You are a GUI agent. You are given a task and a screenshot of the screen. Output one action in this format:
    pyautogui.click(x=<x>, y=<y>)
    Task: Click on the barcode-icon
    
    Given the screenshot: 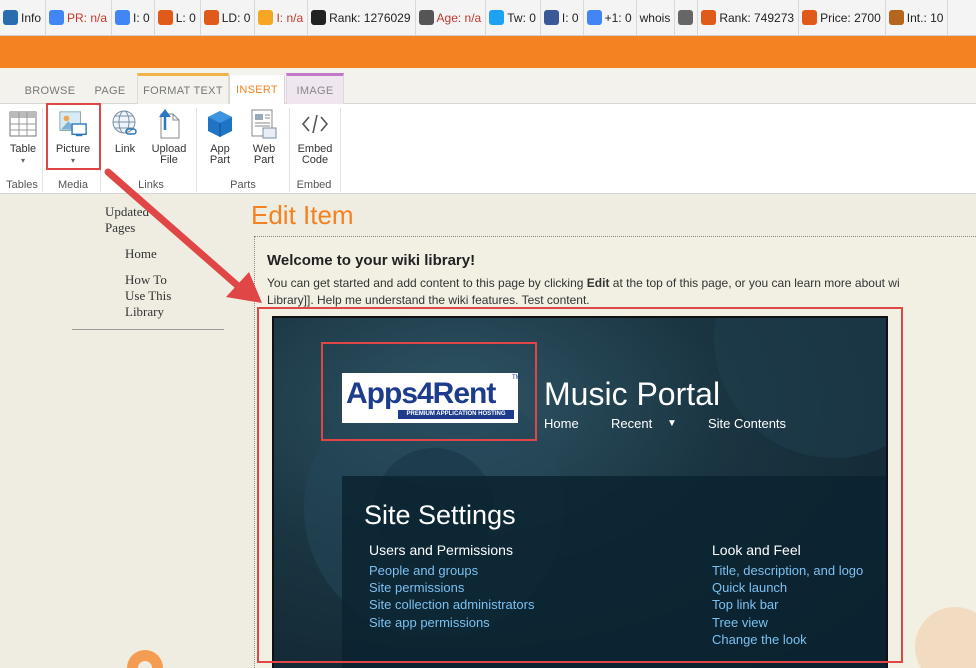 What is the action you would take?
    pyautogui.click(x=426, y=17)
    